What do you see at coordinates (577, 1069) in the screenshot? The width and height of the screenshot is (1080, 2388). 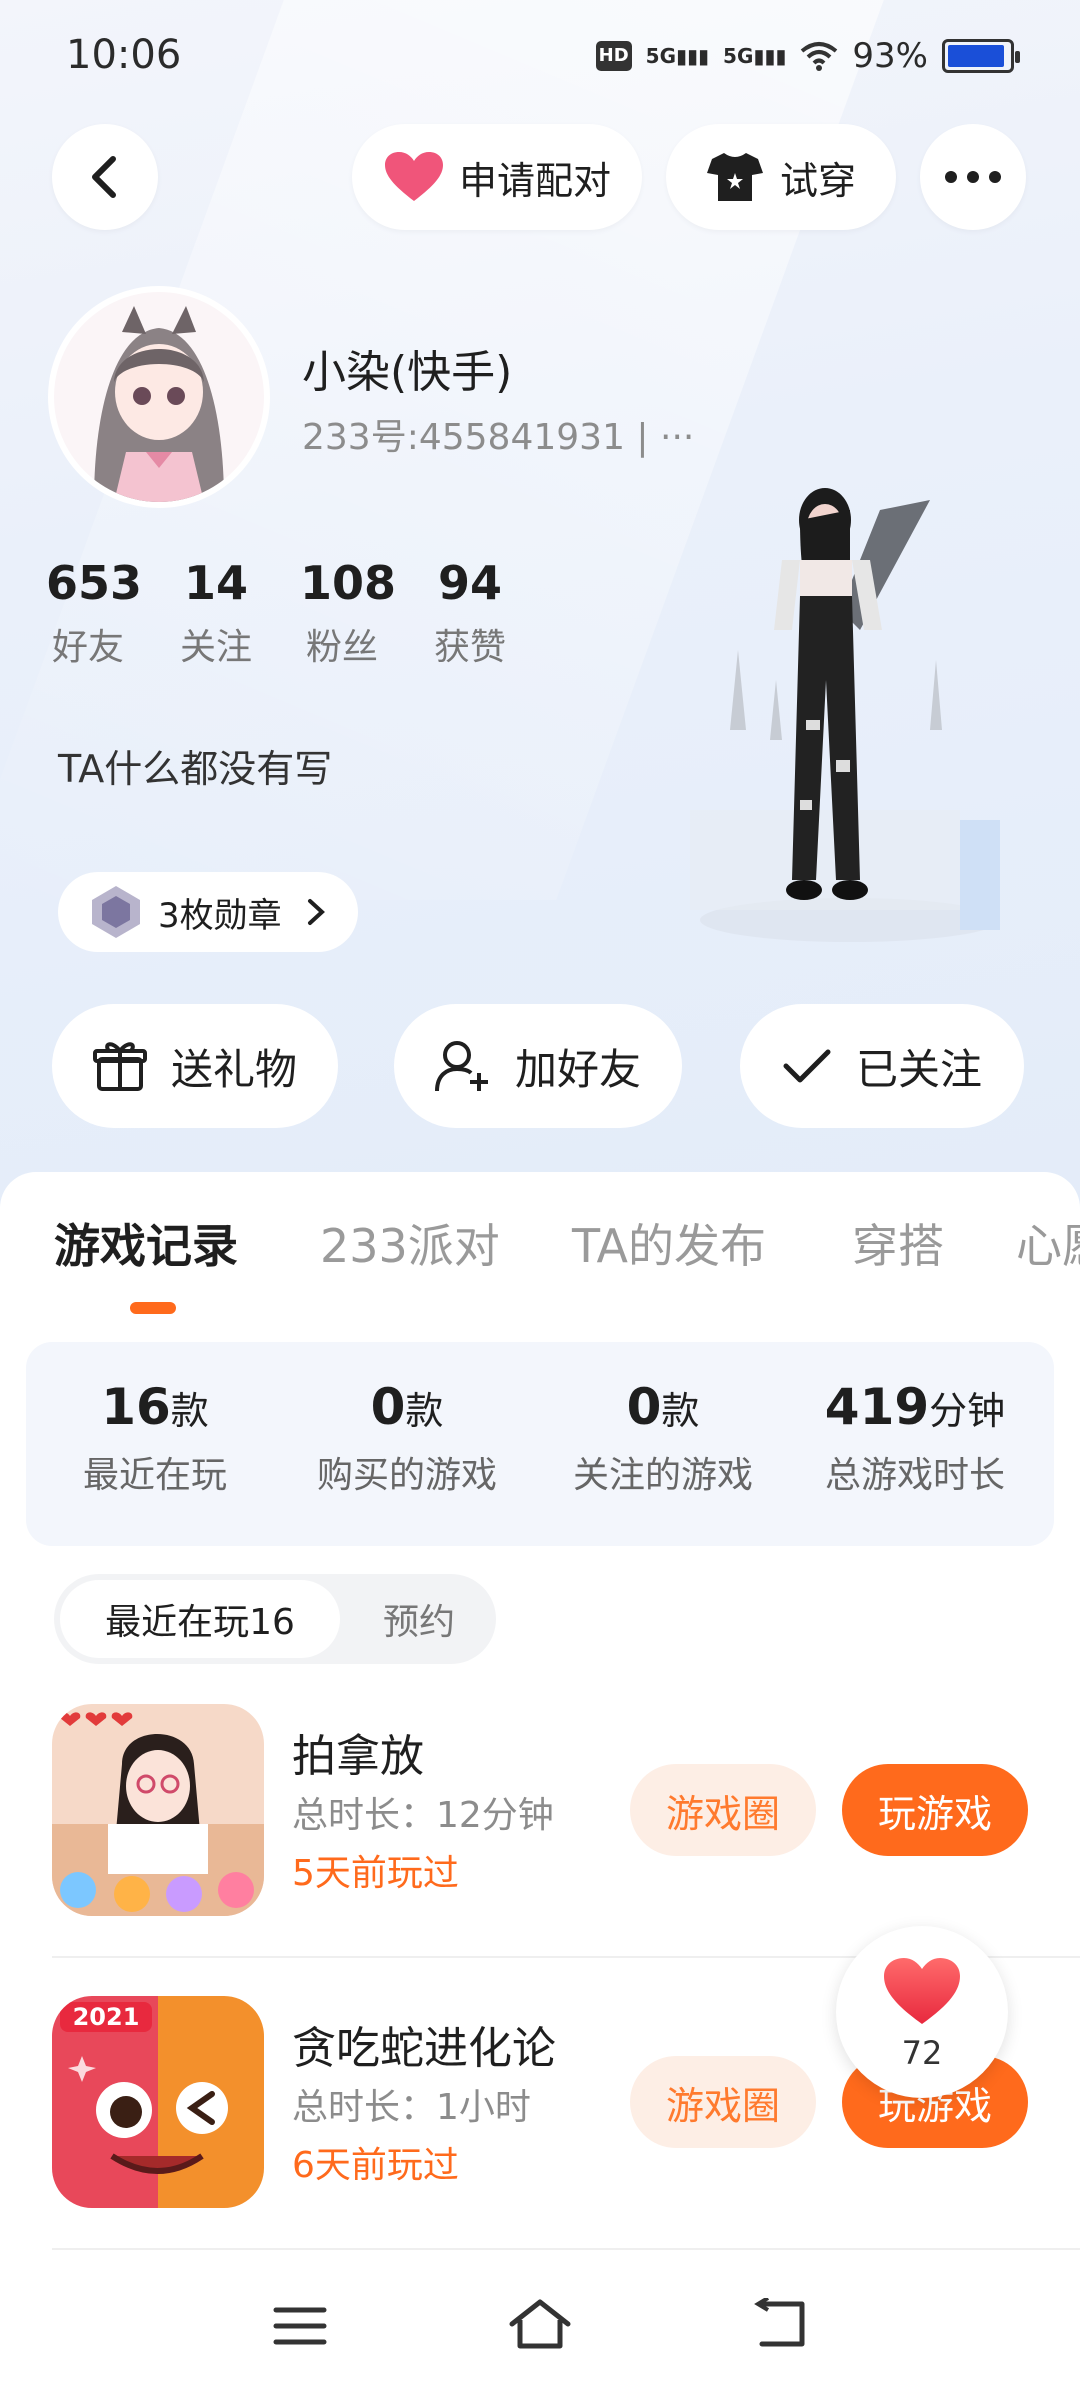 I see `add-friend-label: 加好友` at bounding box center [577, 1069].